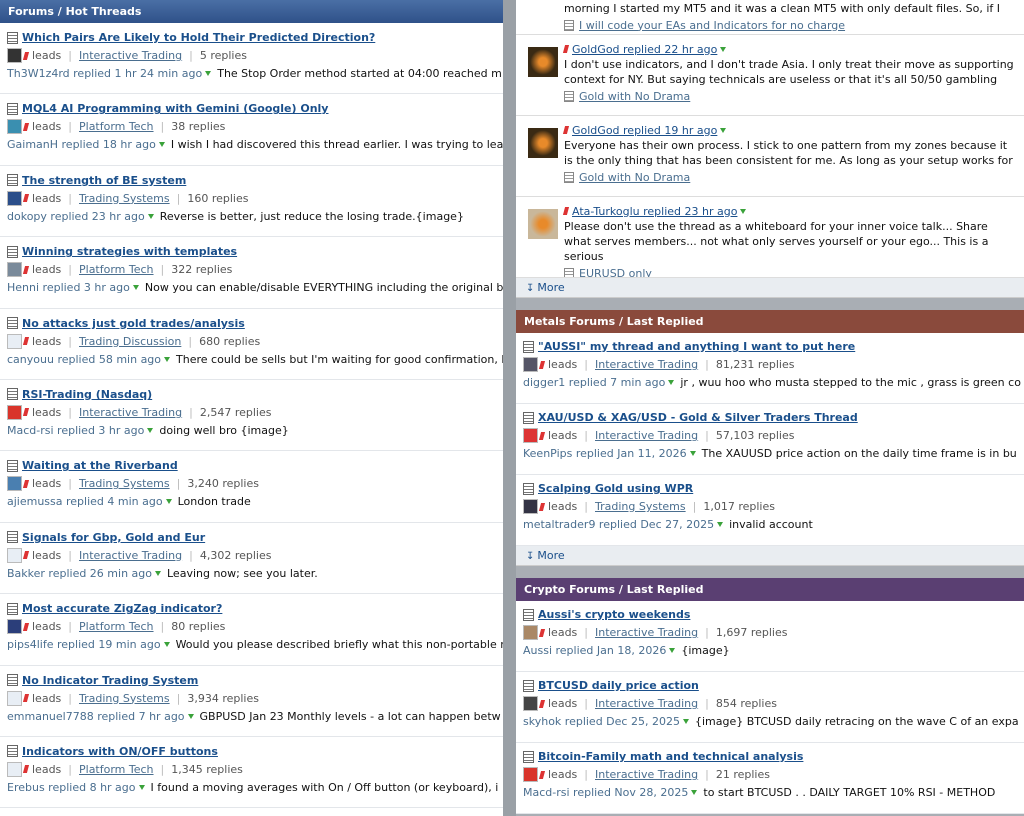 Image resolution: width=1024 pixels, height=816 pixels. Describe the element at coordinates (615, 272) in the screenshot. I see `post-forum-link: EURUSD only` at that location.